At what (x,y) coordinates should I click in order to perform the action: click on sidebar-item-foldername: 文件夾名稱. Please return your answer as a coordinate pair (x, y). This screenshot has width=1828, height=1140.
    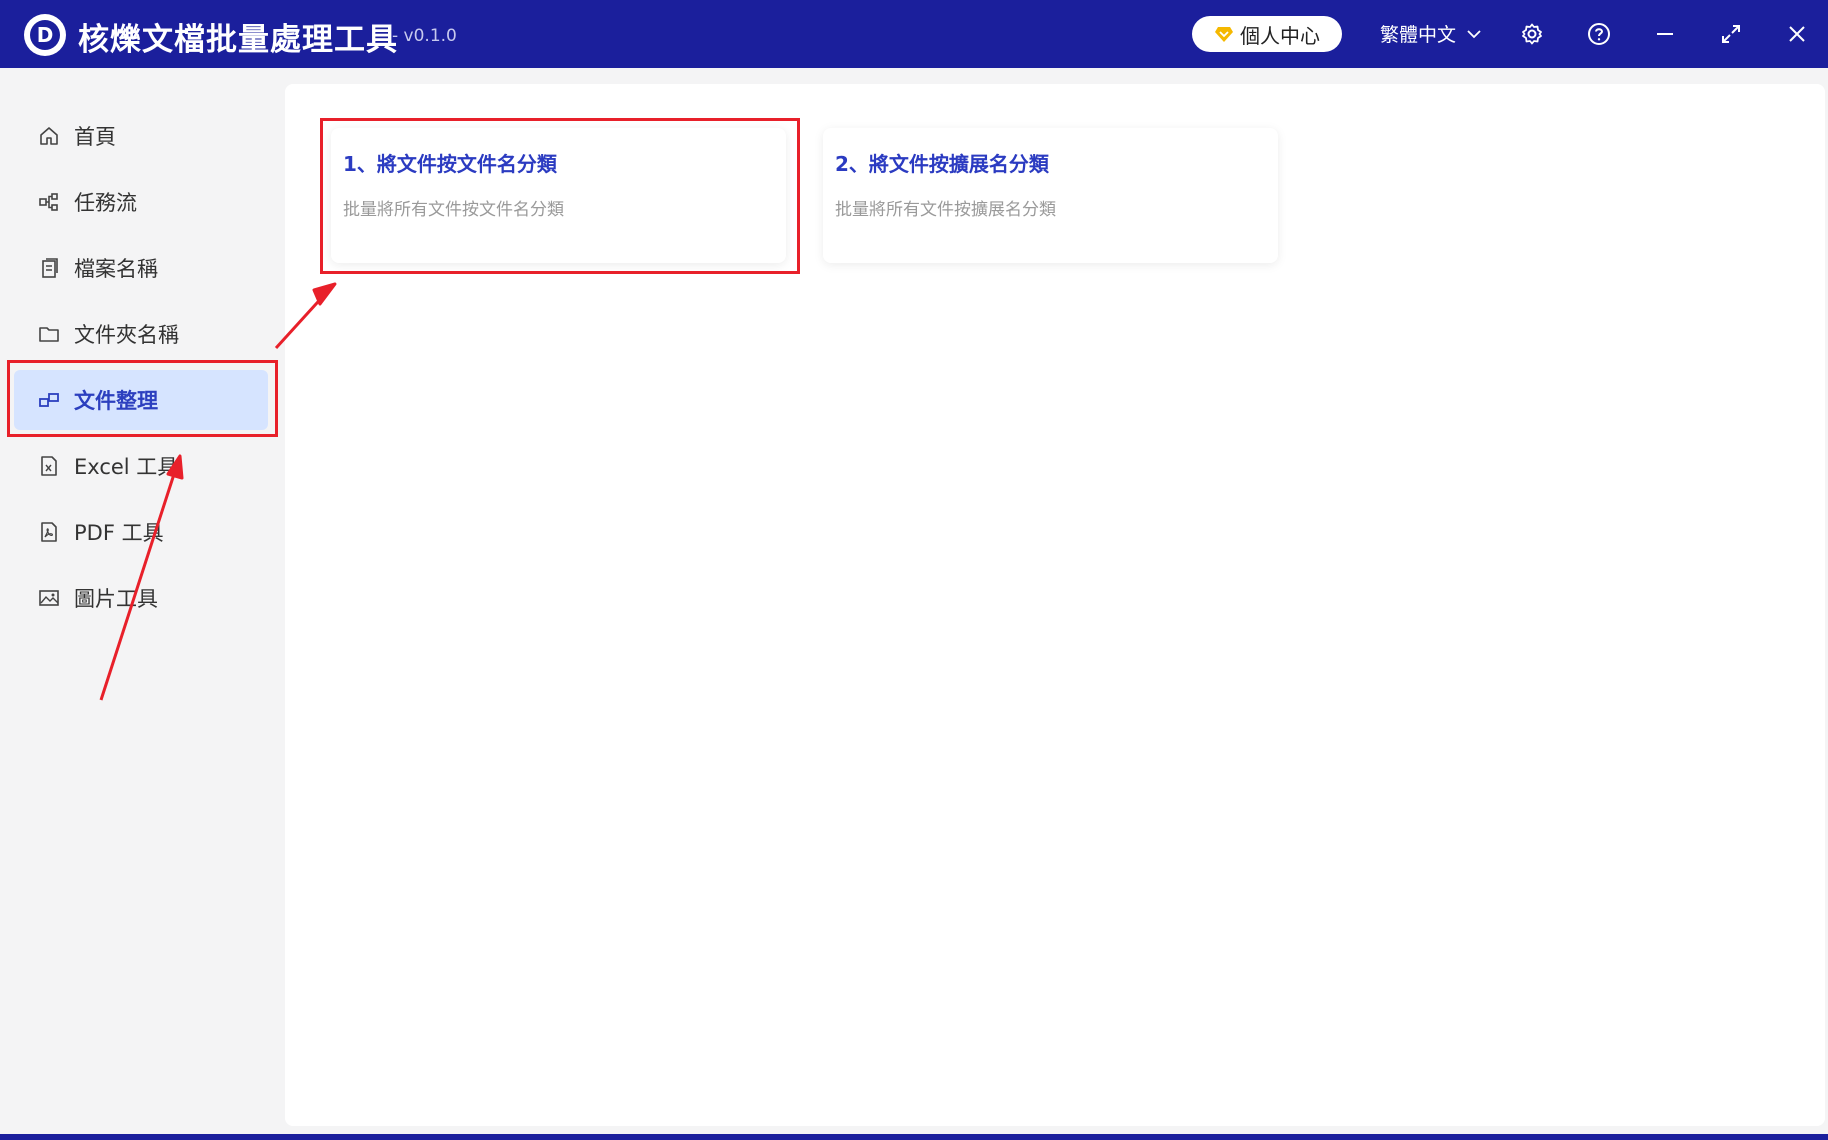
    Looking at the image, I should click on (141, 334).